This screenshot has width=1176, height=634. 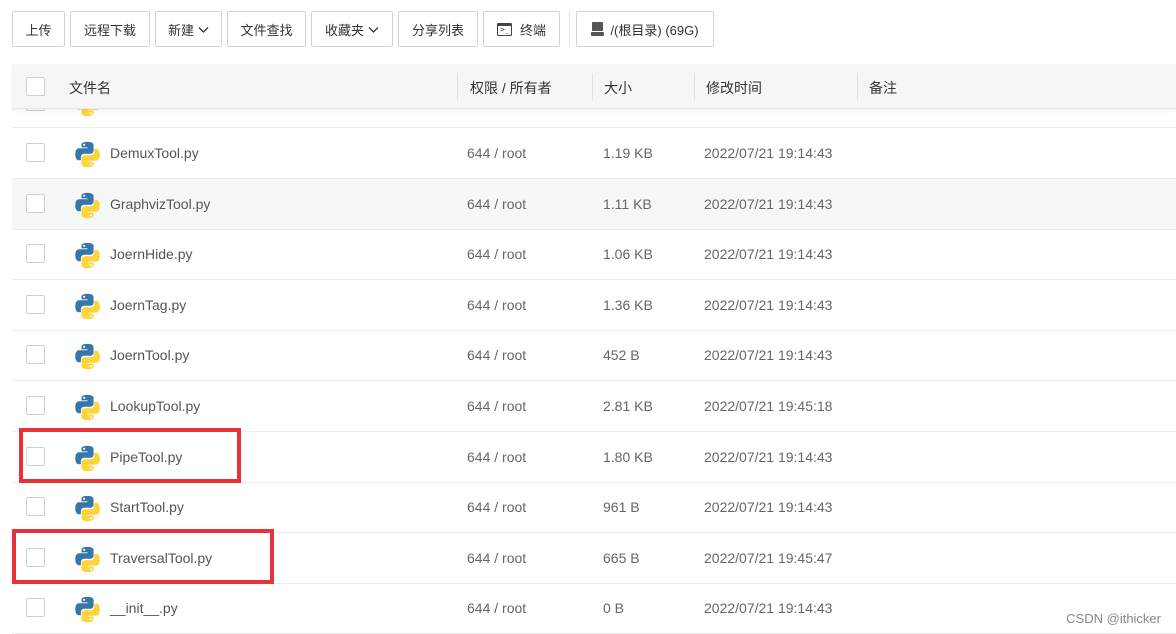 I want to click on favorites-label: 收藏夹, so click(x=344, y=30).